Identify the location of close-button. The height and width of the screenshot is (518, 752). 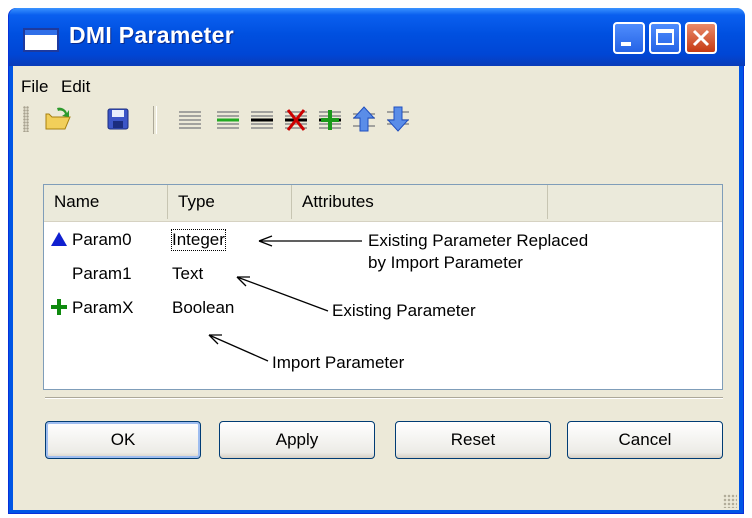
(701, 38).